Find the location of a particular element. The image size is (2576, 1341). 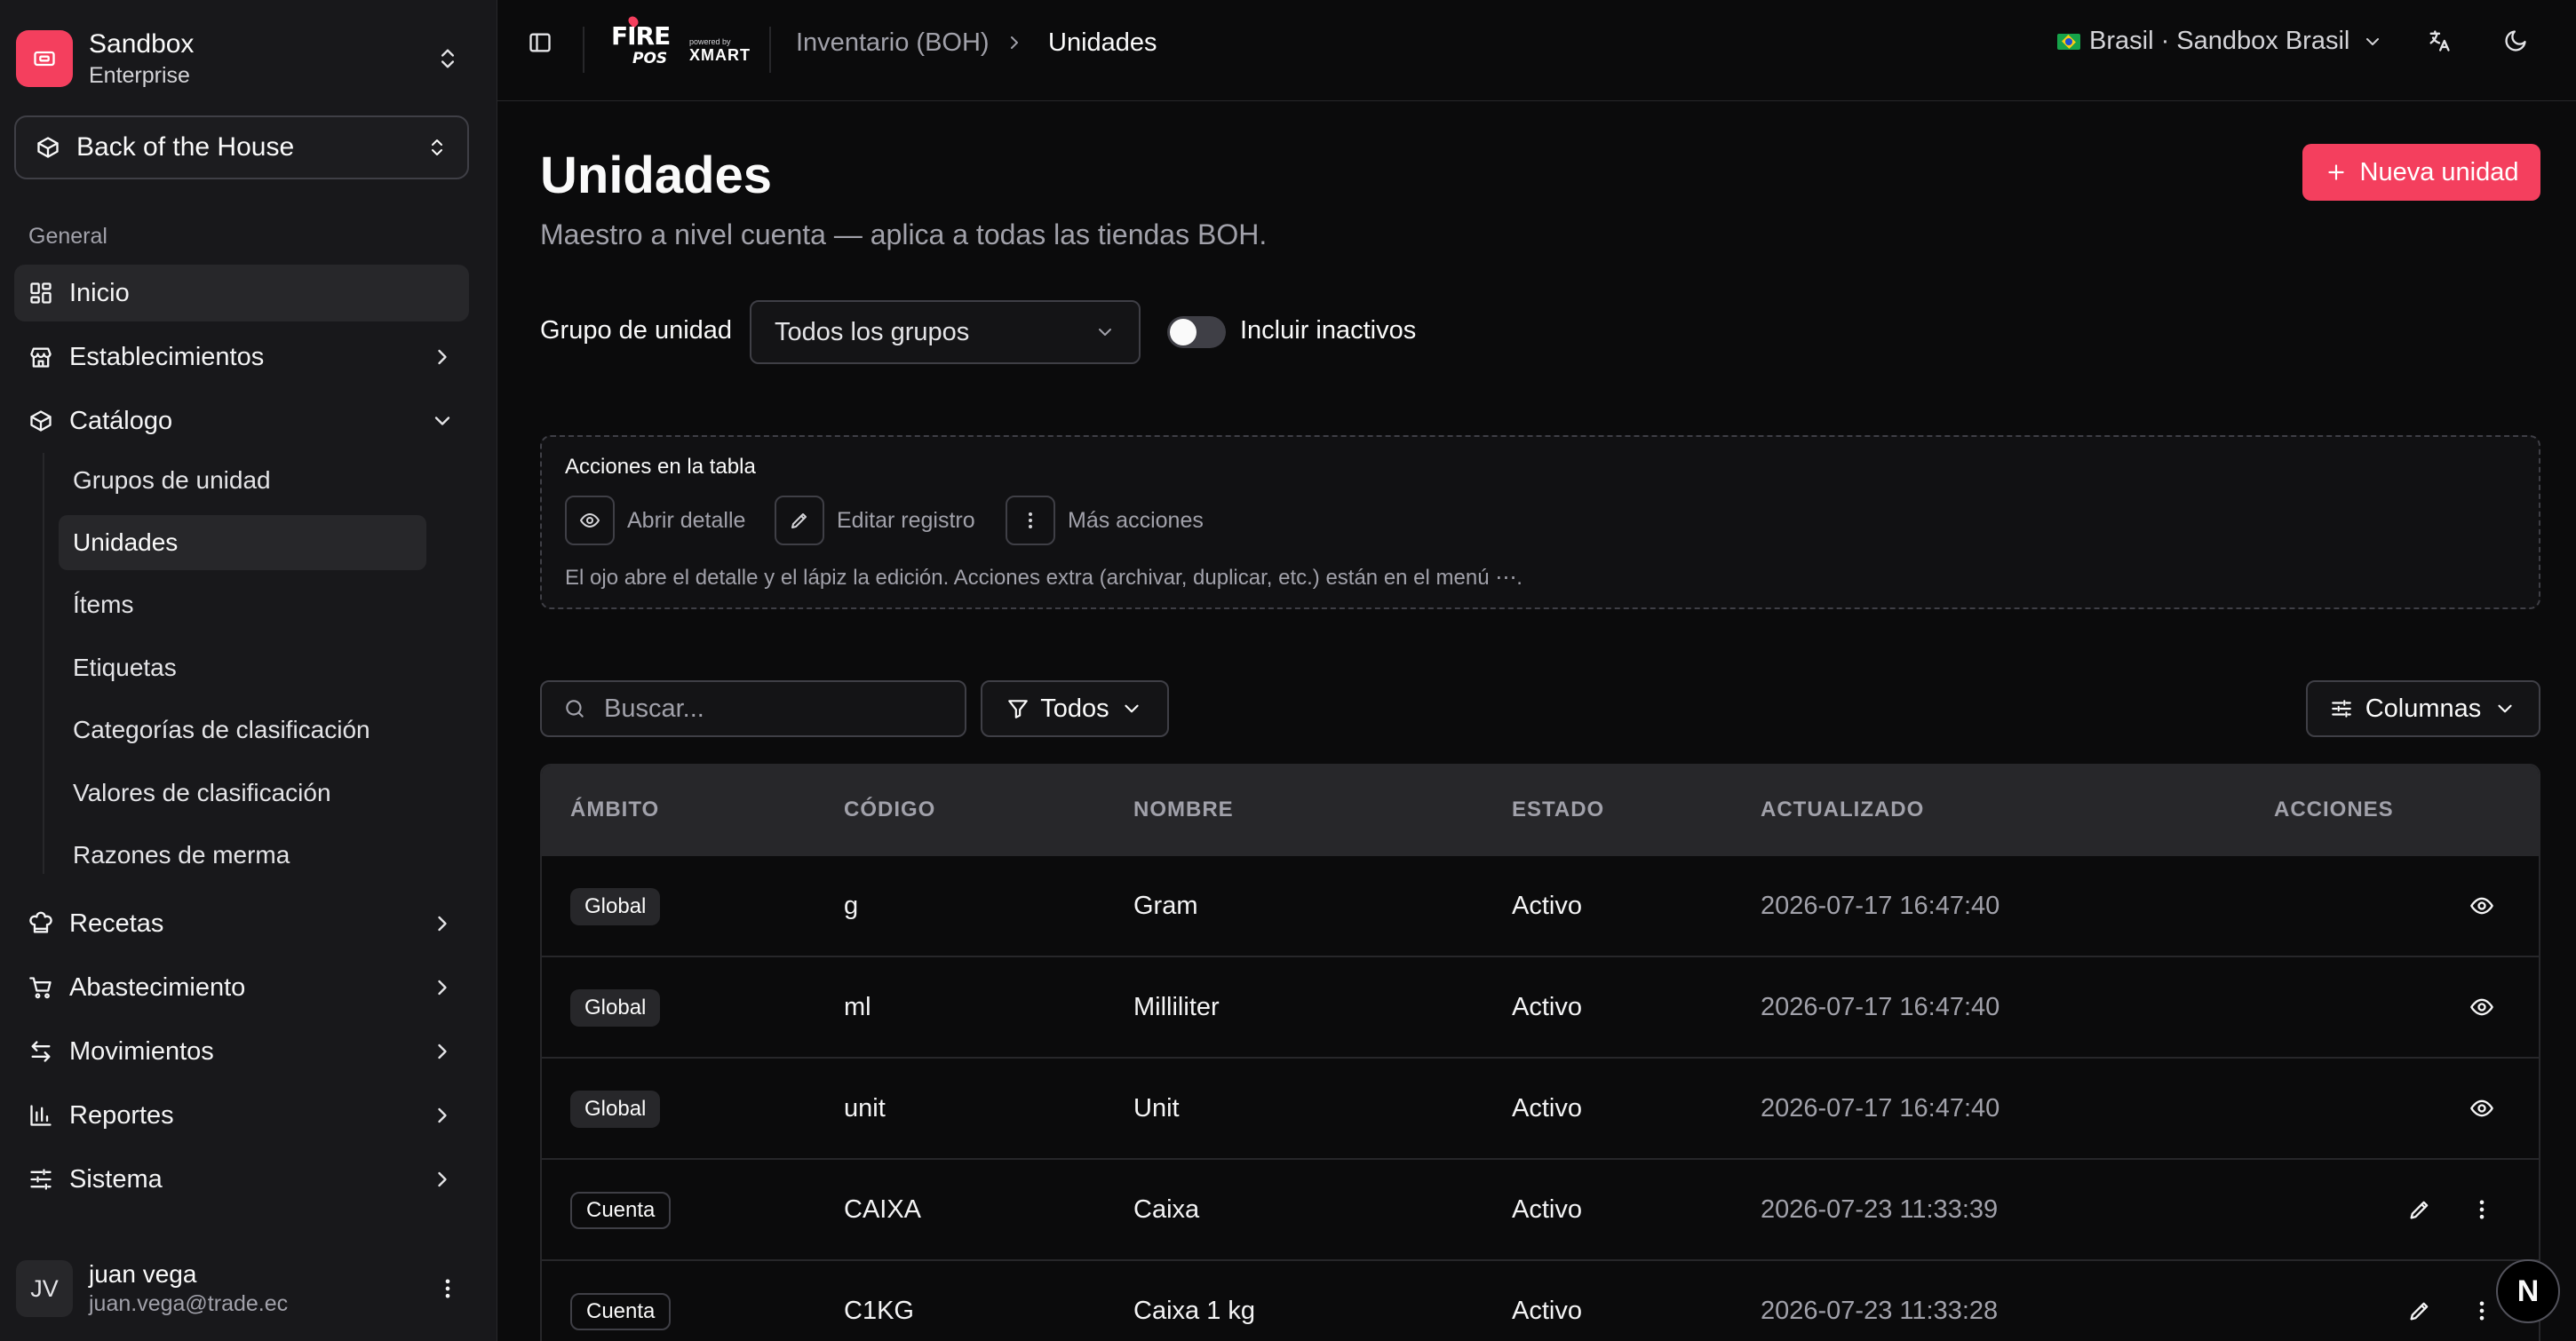

sidebar-item-abastecimiento: Abastecimiento is located at coordinates (241, 987).